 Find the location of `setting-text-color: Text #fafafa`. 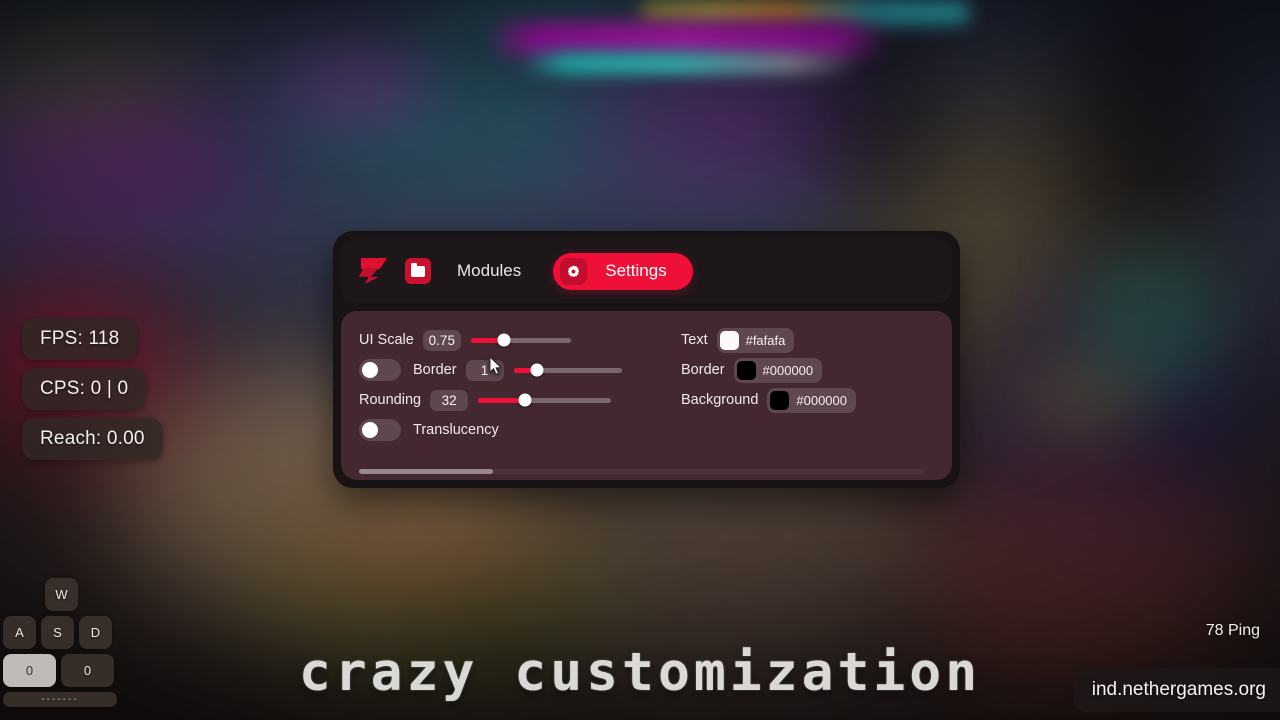

setting-text-color: Text #fafafa is located at coordinates (807, 340).